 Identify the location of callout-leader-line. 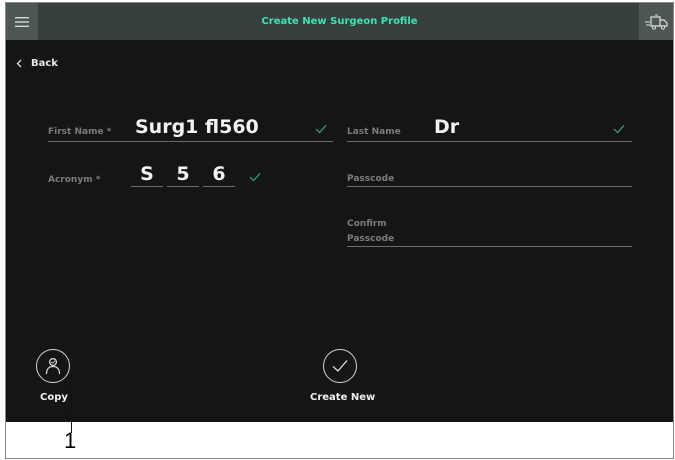
(71, 401).